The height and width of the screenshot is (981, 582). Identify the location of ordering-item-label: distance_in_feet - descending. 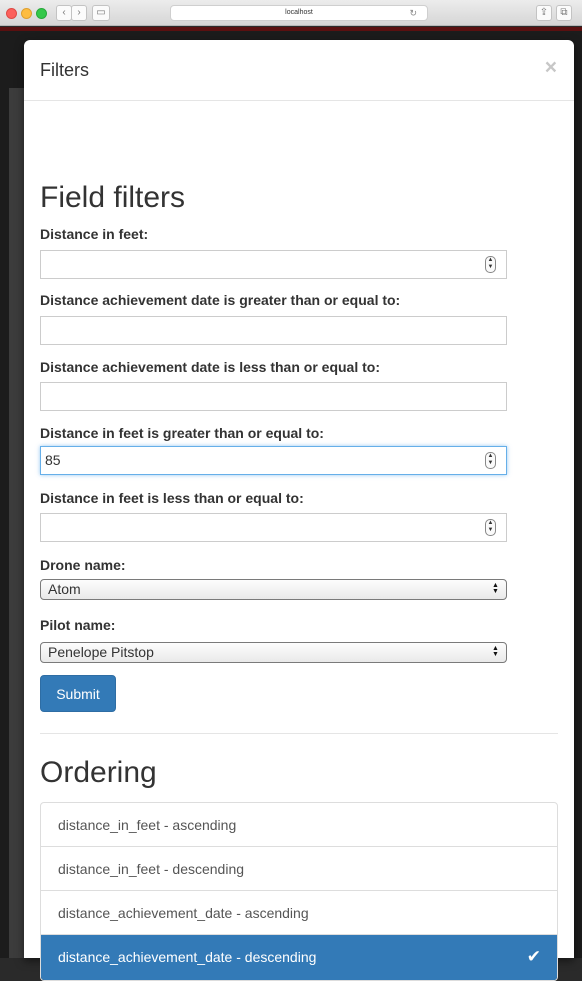
(151, 869).